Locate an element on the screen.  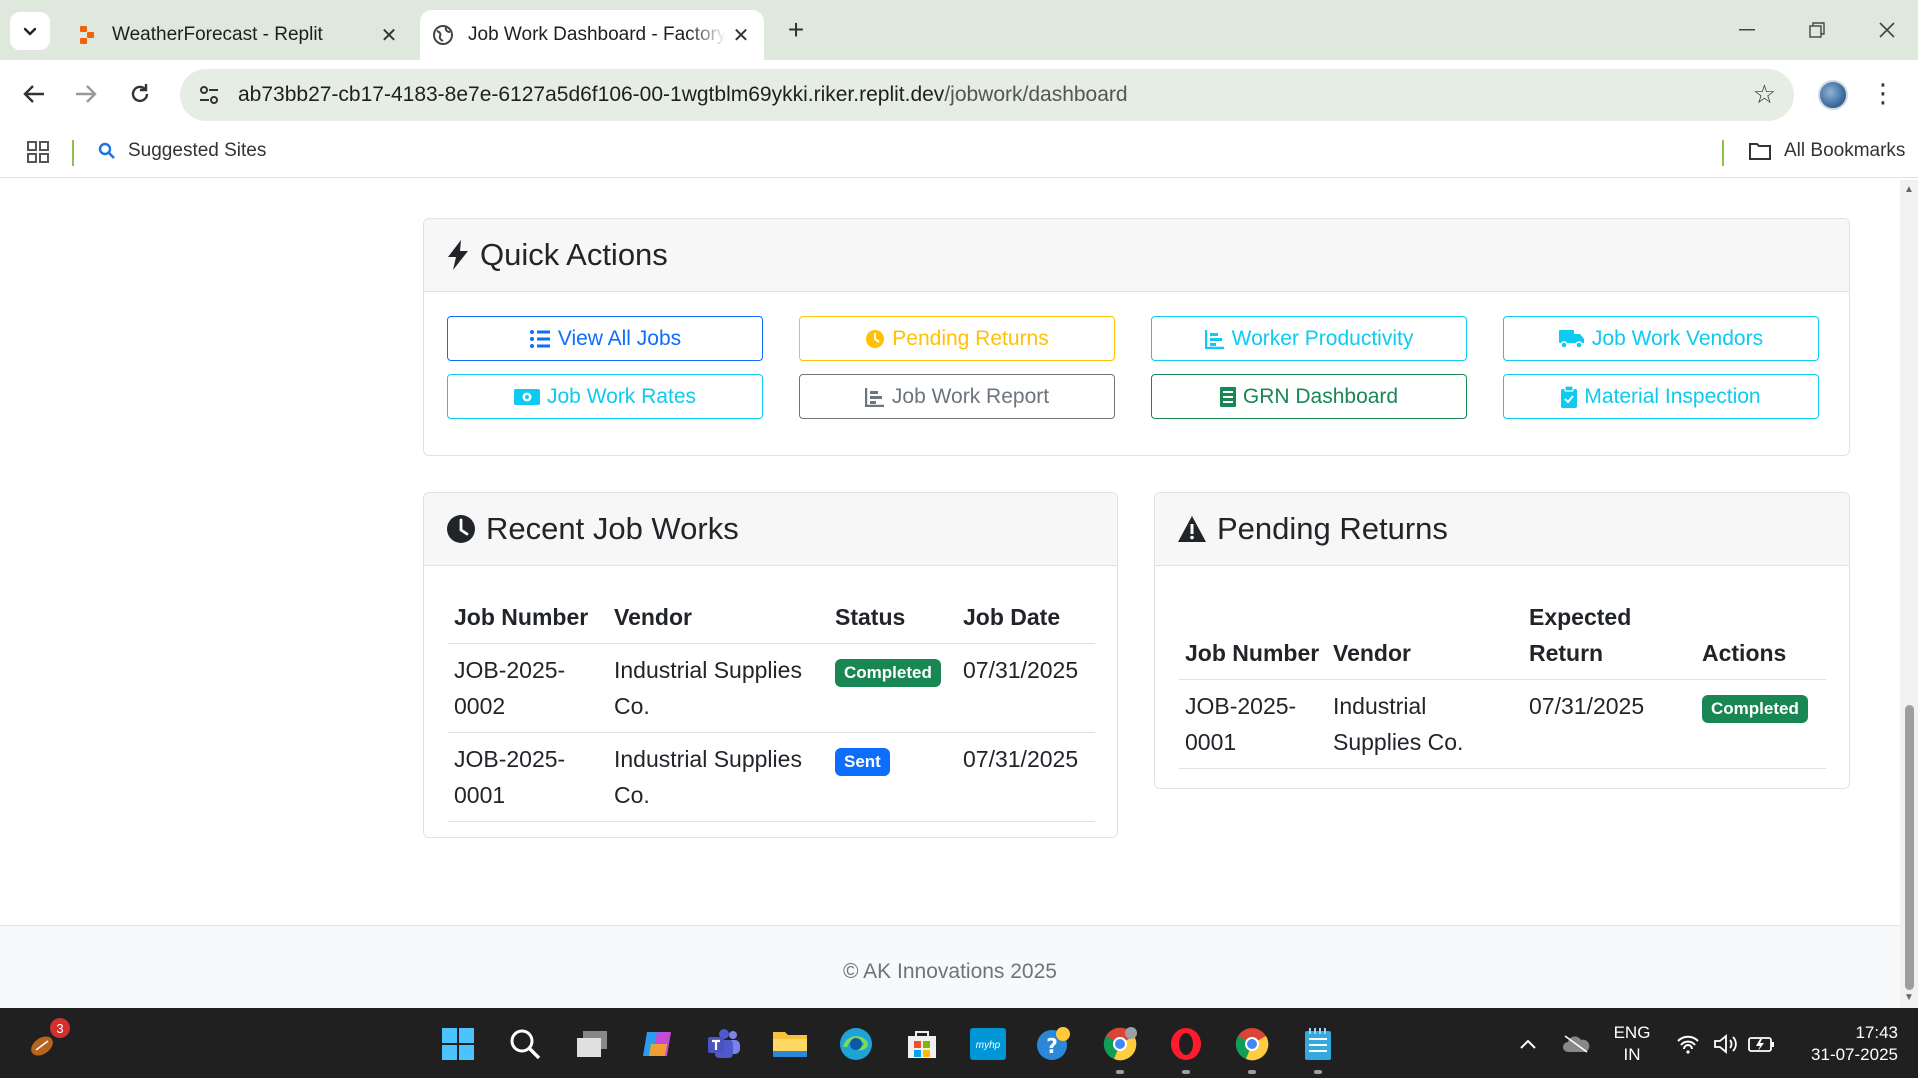
chrome-icon is located at coordinates (1252, 1044).